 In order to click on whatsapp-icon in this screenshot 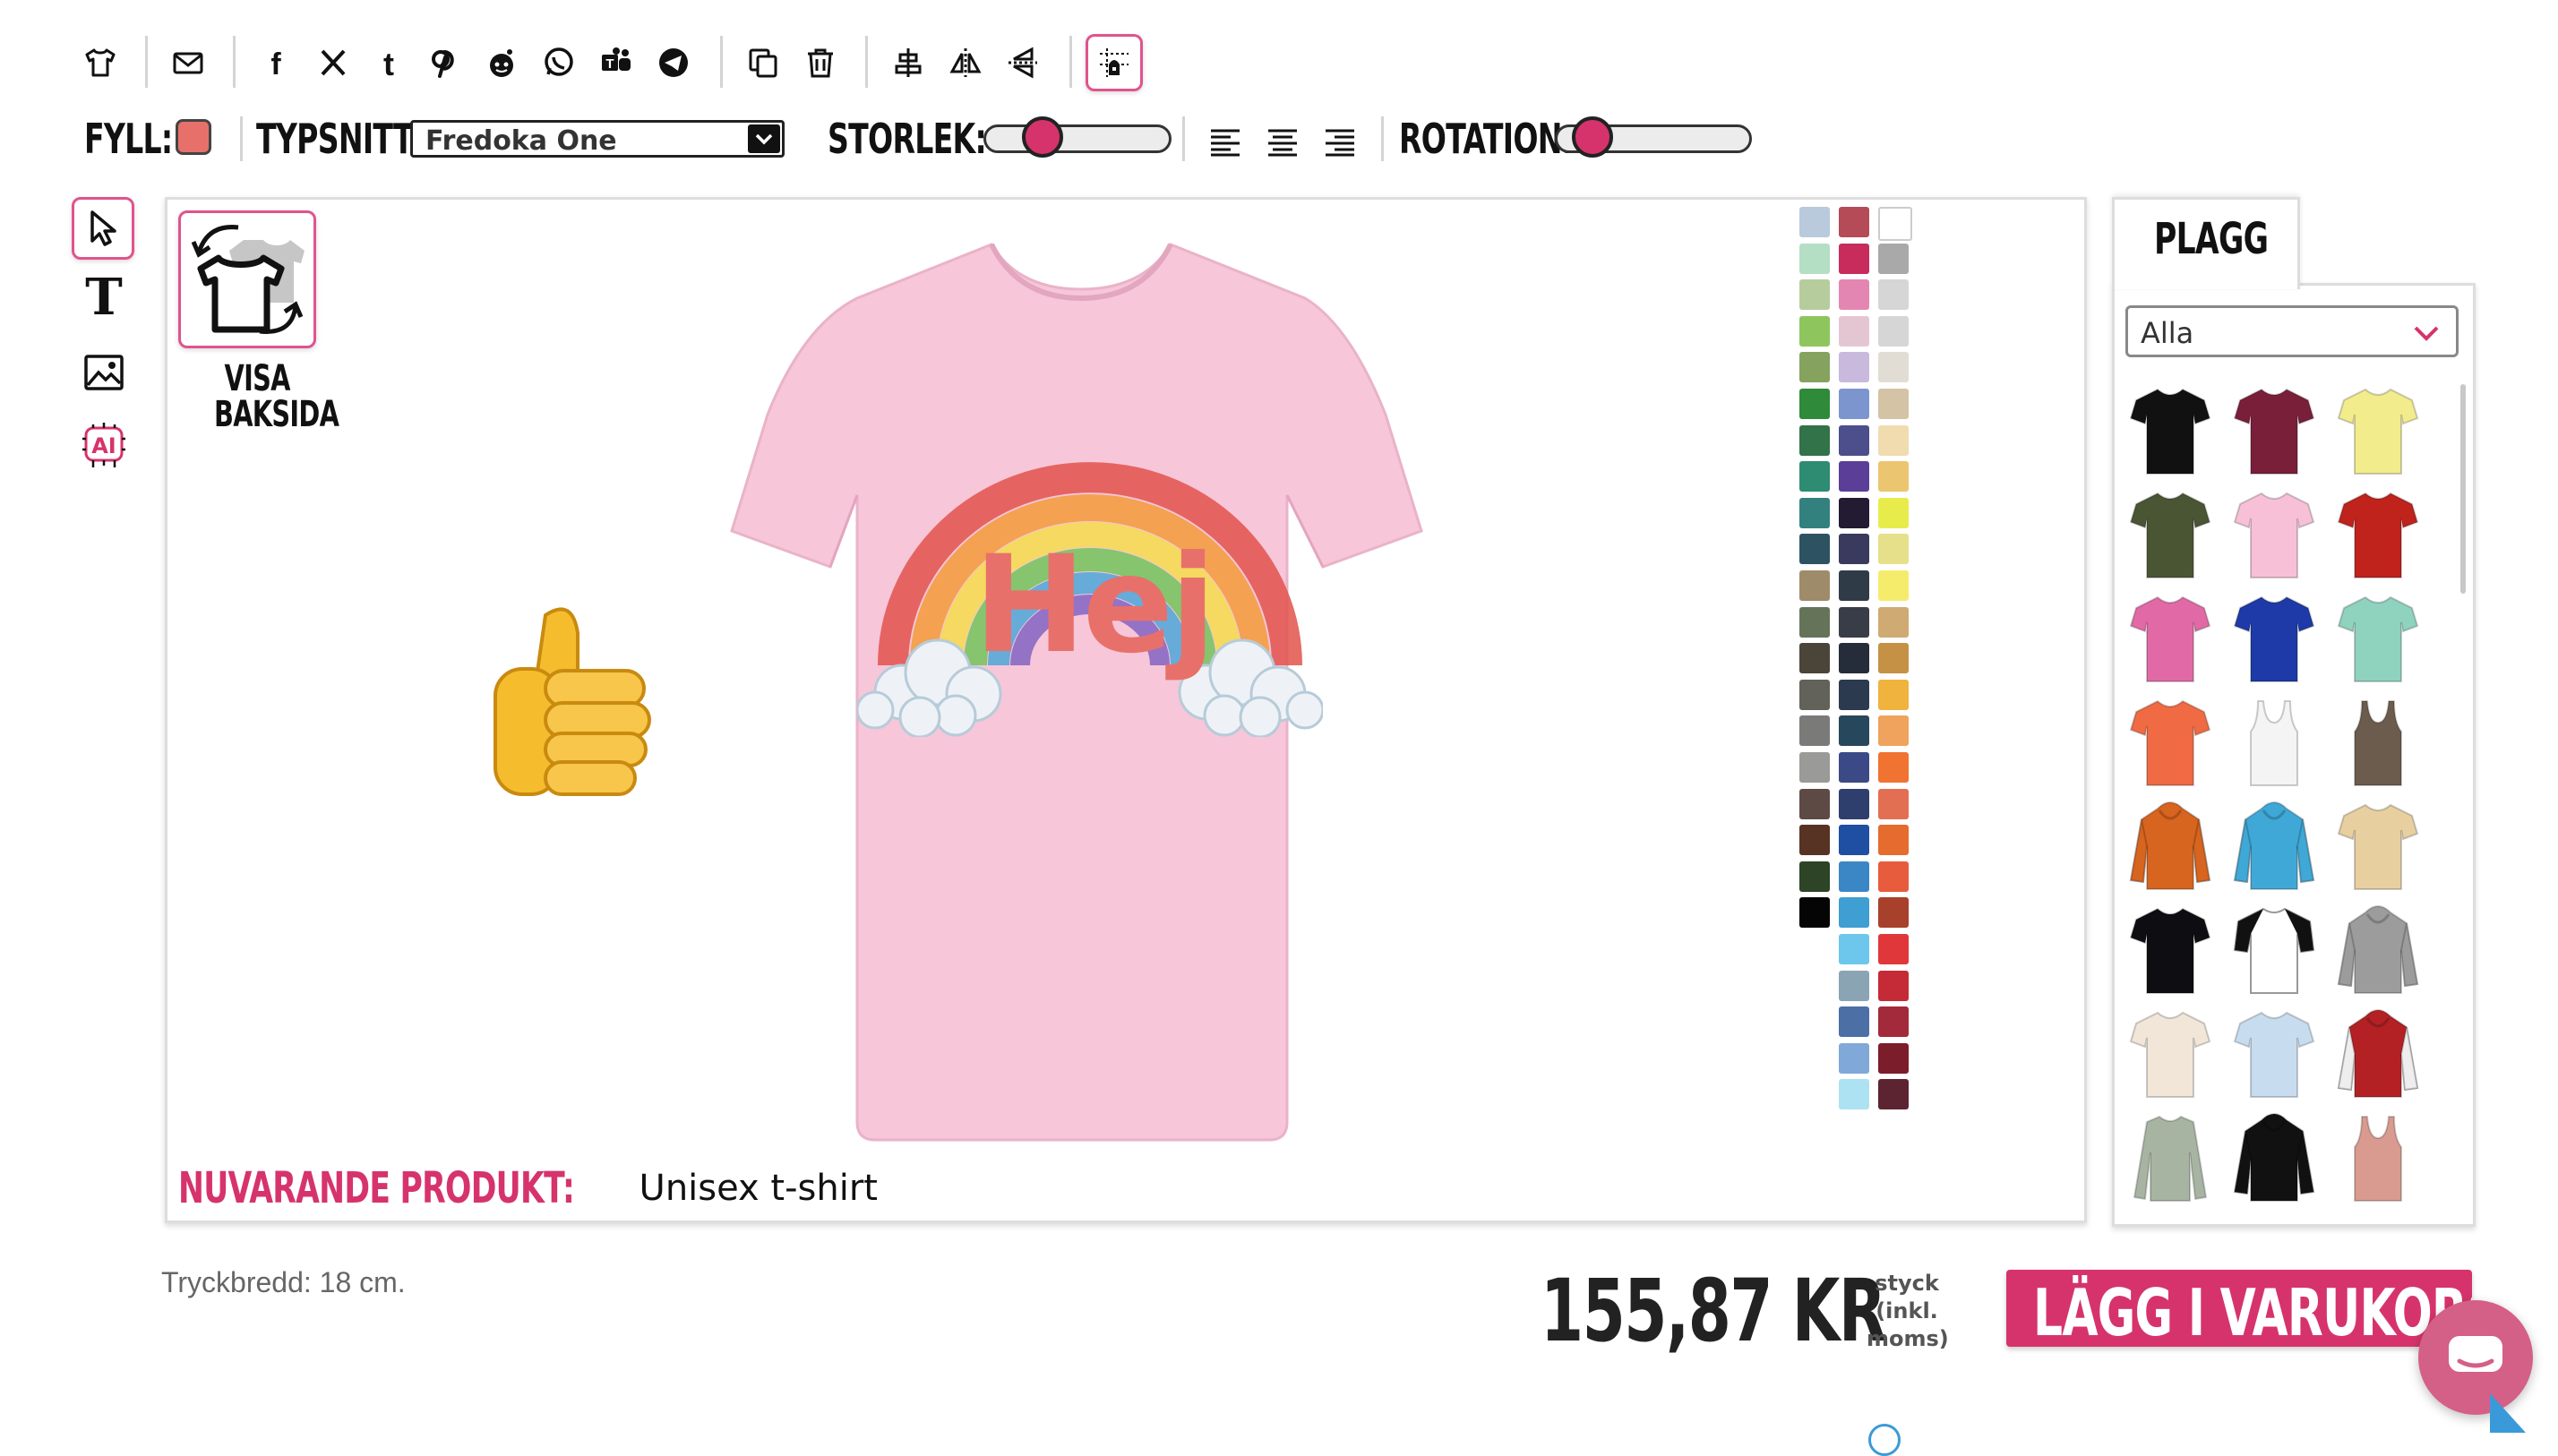, I will do `click(558, 63)`.